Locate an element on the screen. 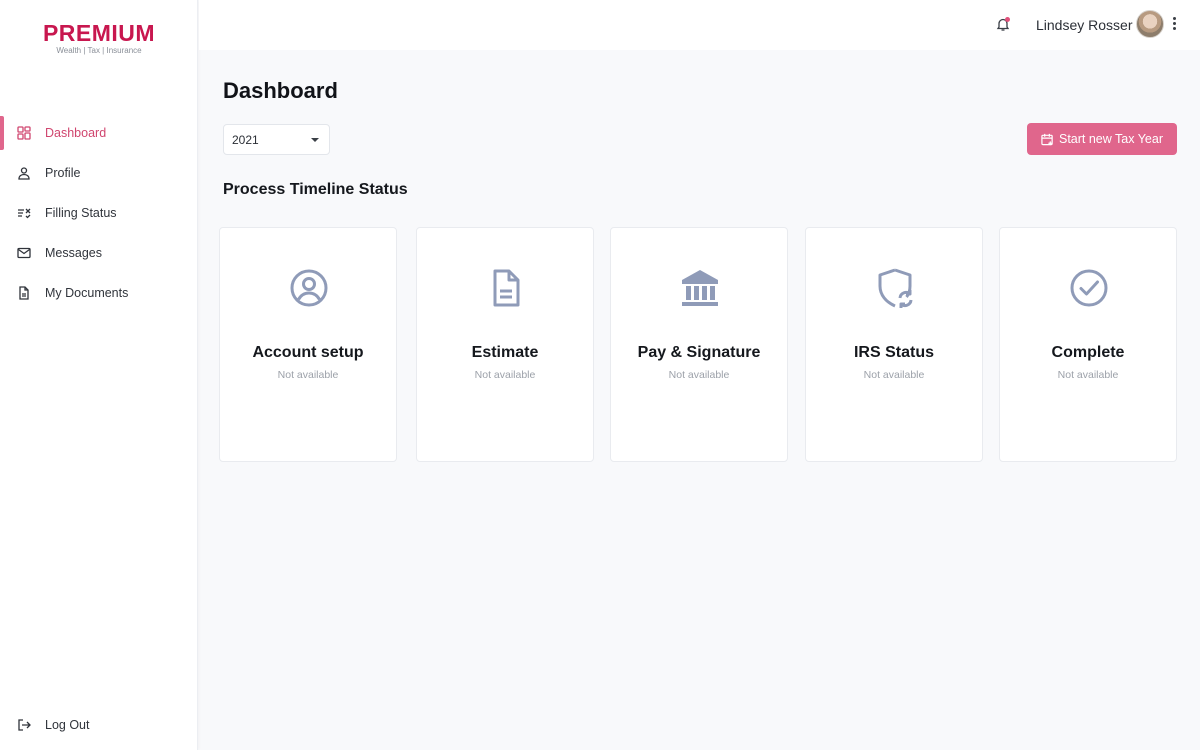 The height and width of the screenshot is (750, 1200). sidebar-item-my-documents: My Documents is located at coordinates (99, 293).